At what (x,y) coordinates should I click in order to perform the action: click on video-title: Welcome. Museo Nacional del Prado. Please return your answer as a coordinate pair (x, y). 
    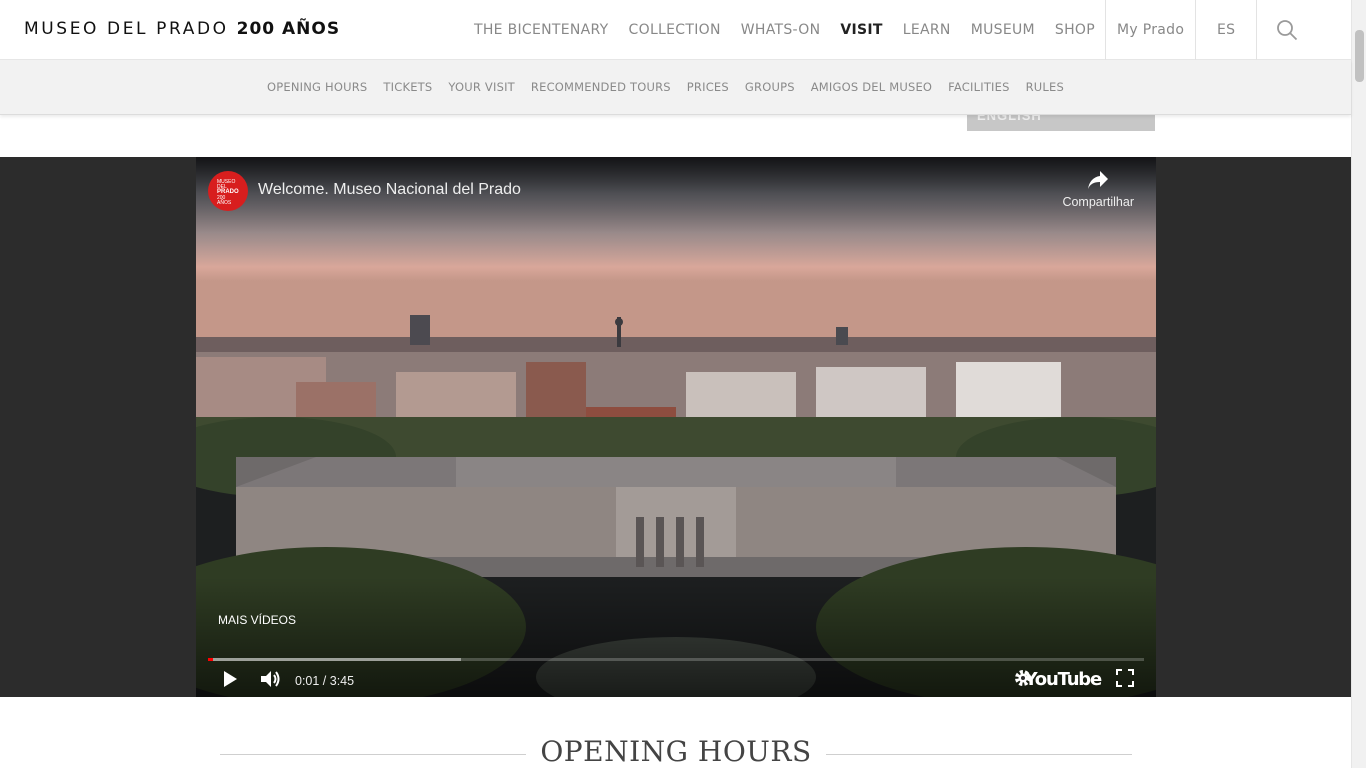
    Looking at the image, I should click on (389, 190).